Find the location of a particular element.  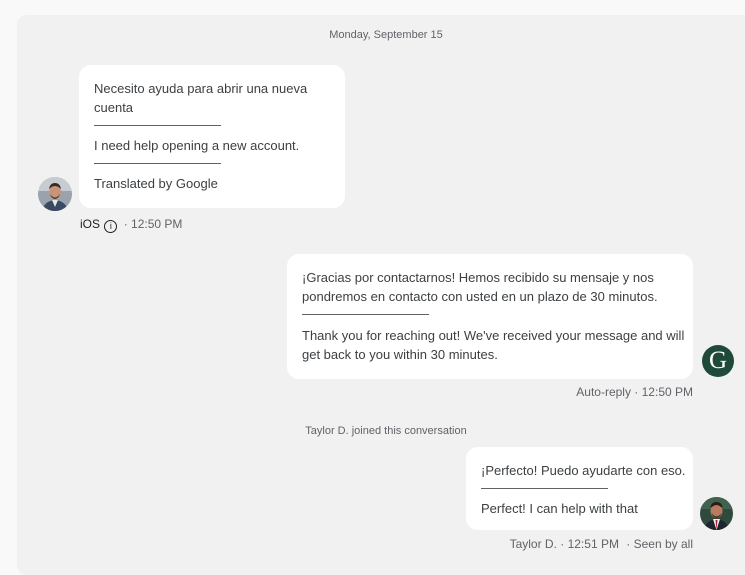

customer-avatar is located at coordinates (55, 194).